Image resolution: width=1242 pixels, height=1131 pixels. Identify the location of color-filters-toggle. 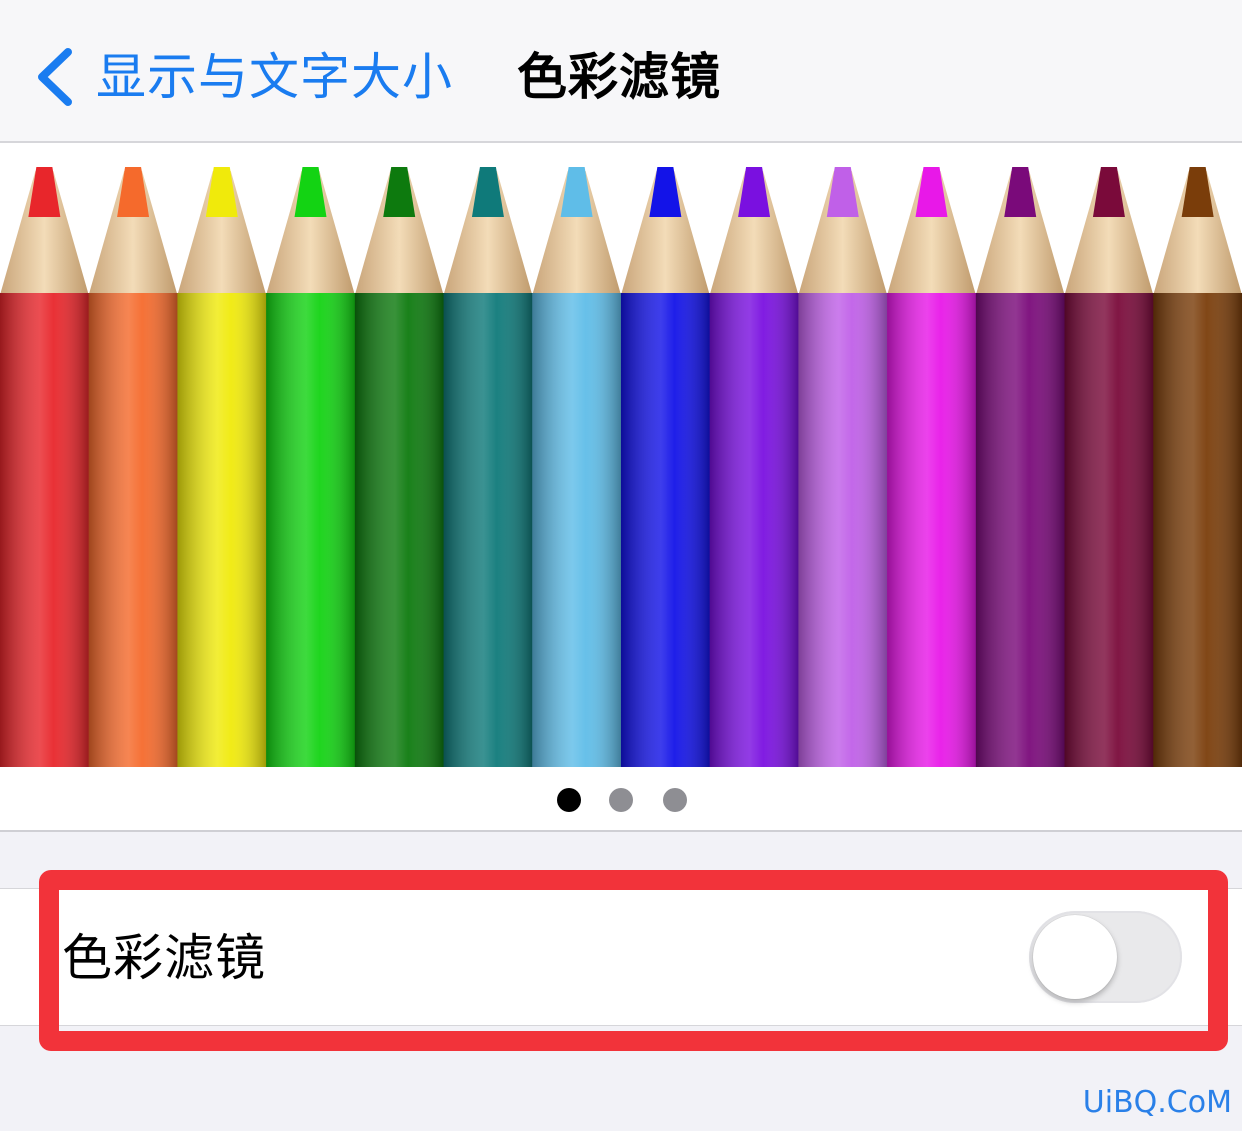
(1105, 957).